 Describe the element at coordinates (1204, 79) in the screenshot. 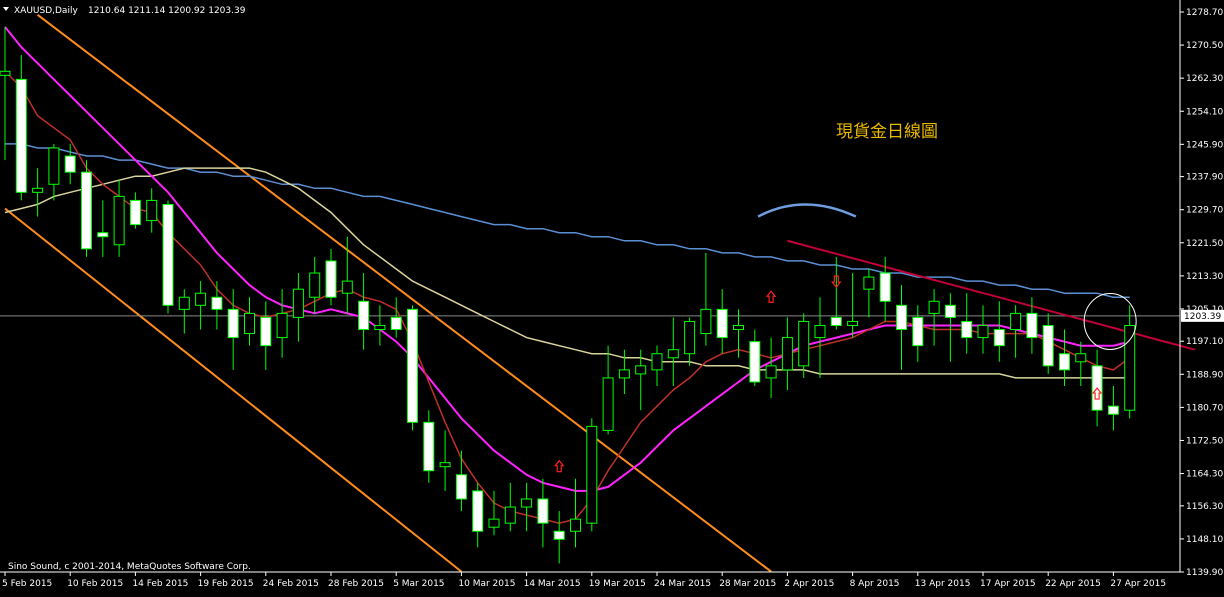

I see `price-tick-label: 1262.30` at that location.